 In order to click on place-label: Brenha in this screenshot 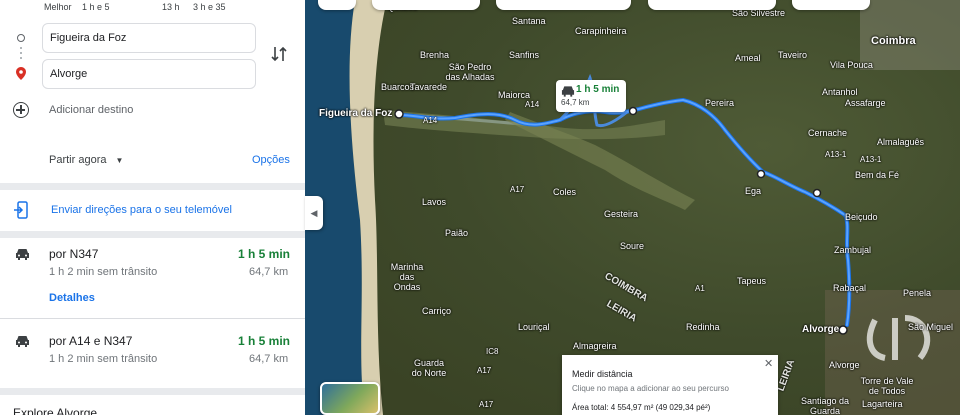, I will do `click(435, 55)`.